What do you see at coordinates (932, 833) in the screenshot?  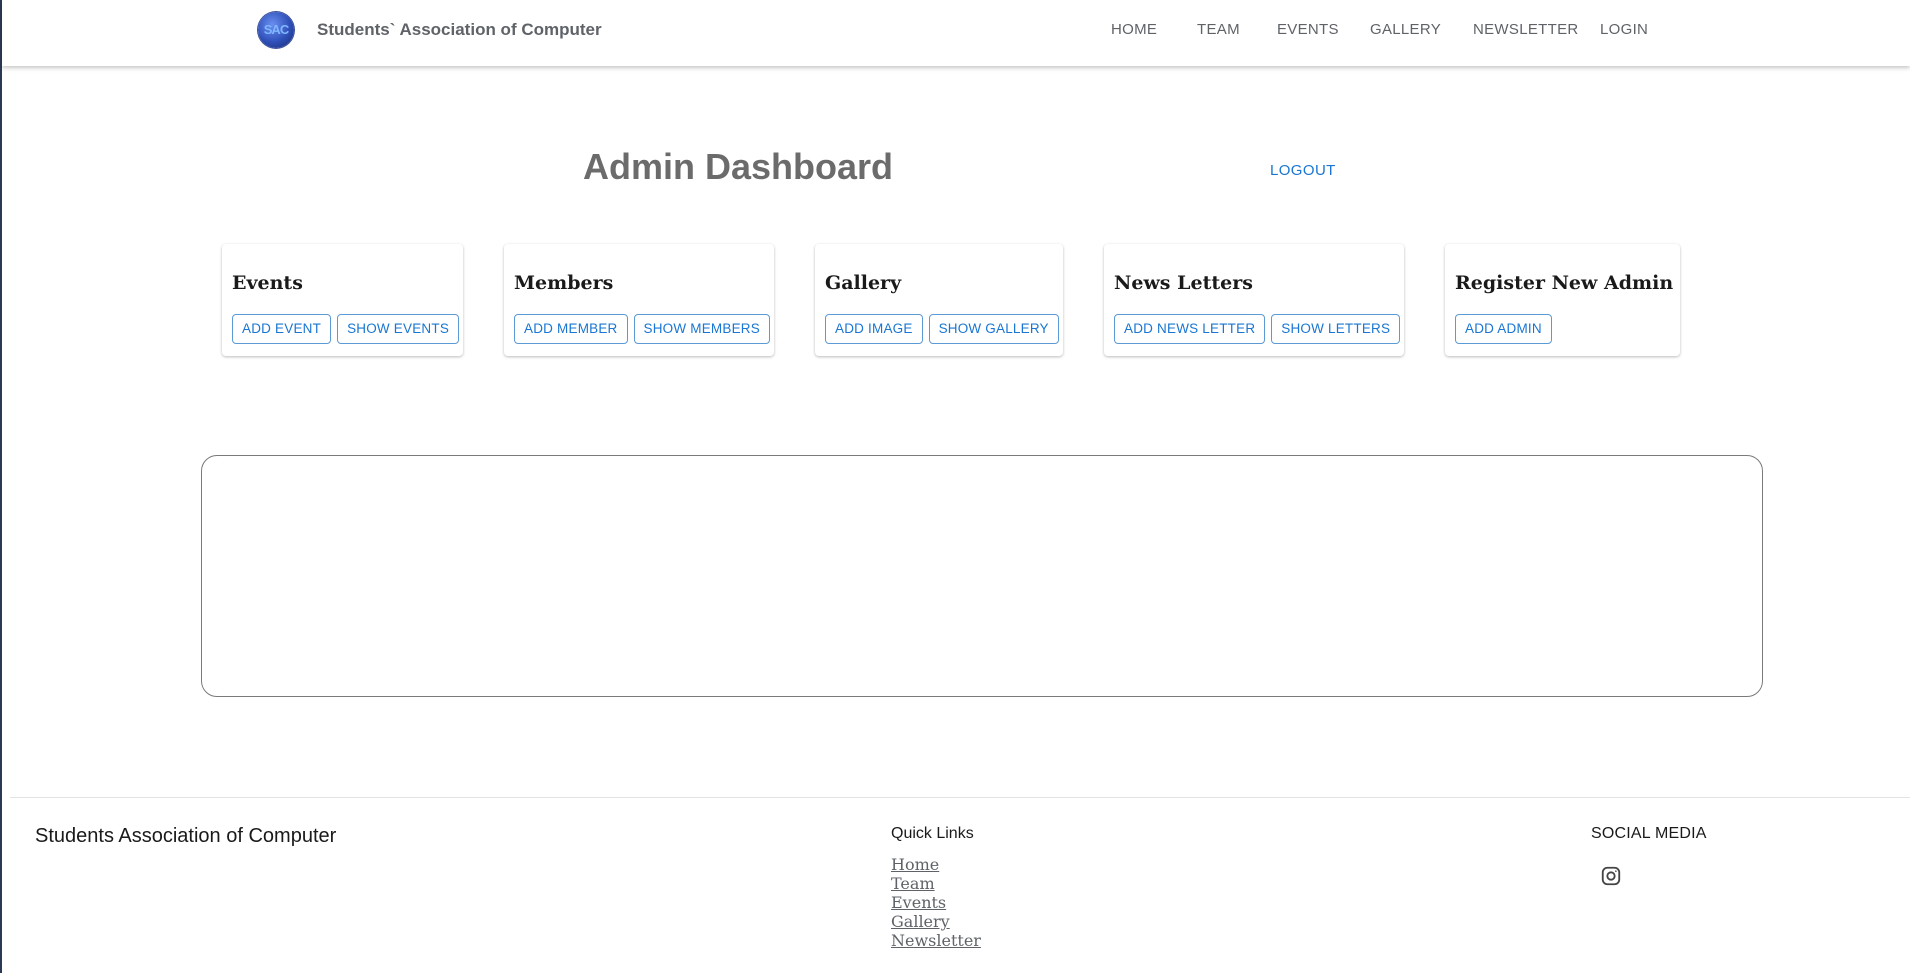 I see `quick-links-heading: Quick Links` at bounding box center [932, 833].